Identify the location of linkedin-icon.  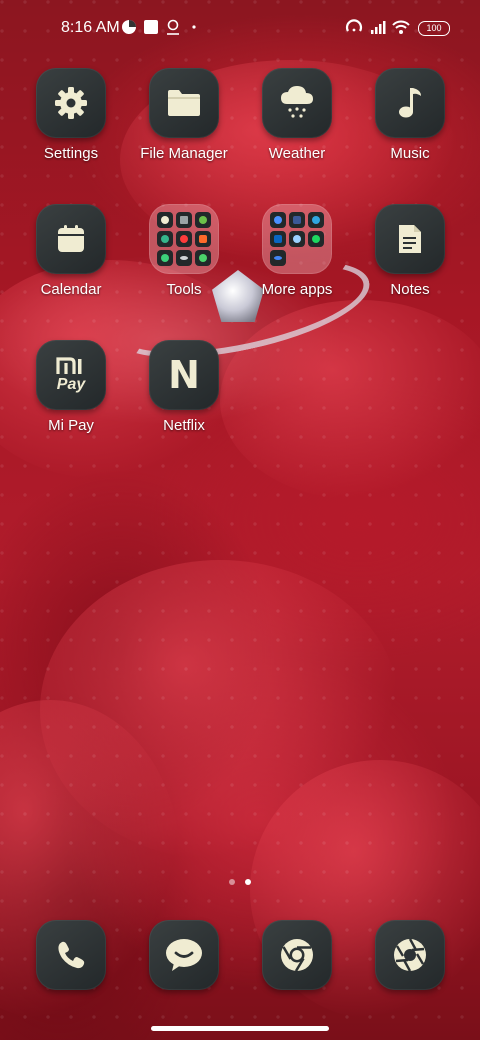
(278, 239).